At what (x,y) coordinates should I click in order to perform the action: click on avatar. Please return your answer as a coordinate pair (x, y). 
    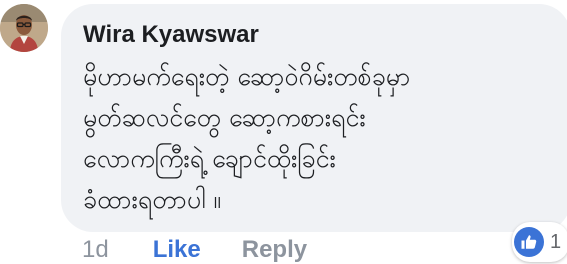
    Looking at the image, I should click on (24, 28).